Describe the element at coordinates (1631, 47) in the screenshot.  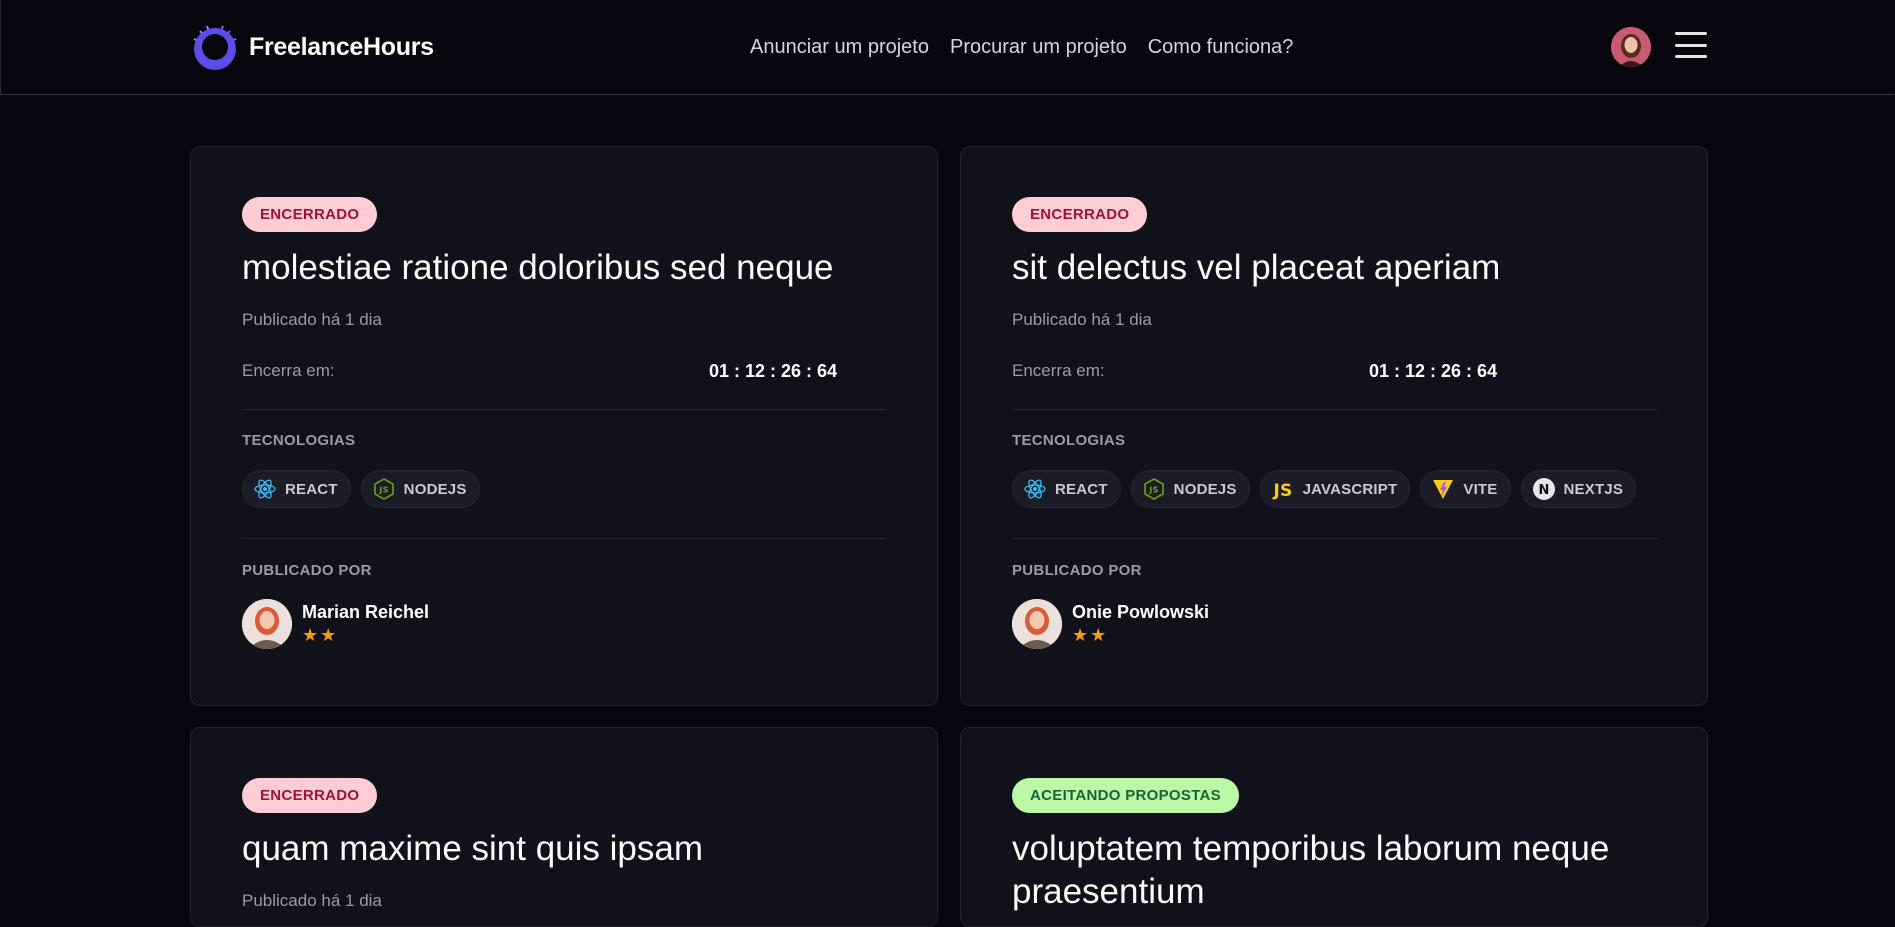
I see `user-avatar` at that location.